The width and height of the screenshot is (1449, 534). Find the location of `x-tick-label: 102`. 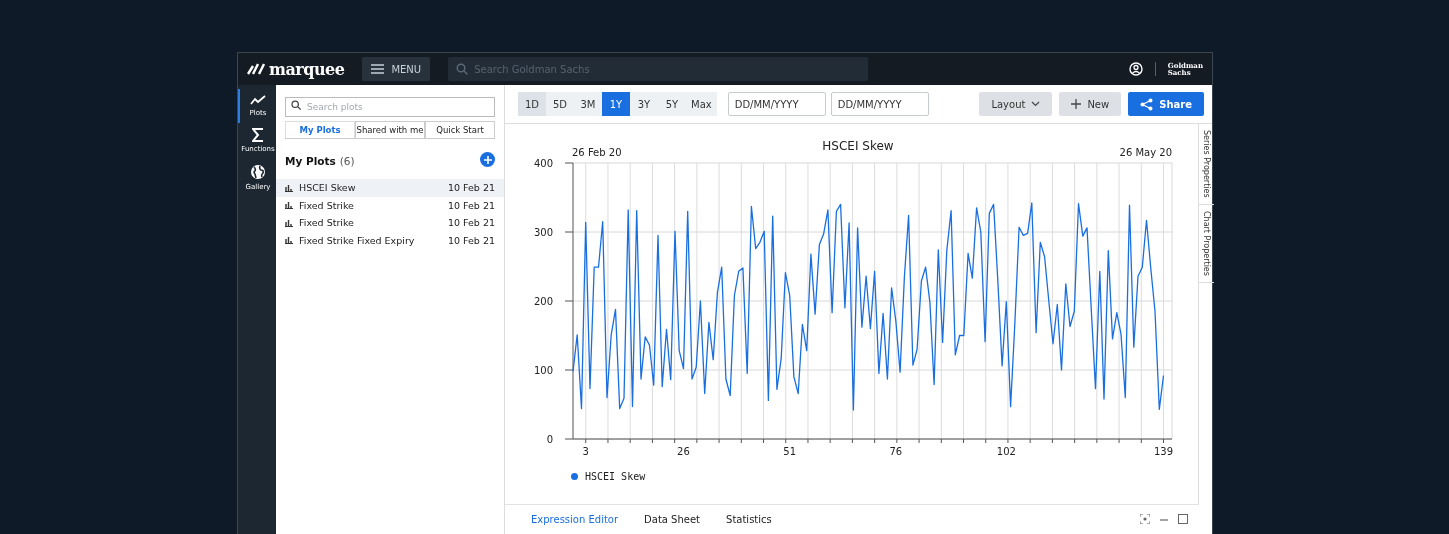

x-tick-label: 102 is located at coordinates (1006, 451).